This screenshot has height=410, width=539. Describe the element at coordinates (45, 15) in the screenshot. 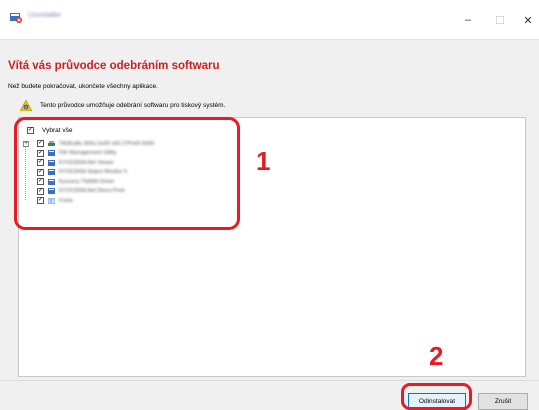

I see `window-title: Uninstaller` at that location.